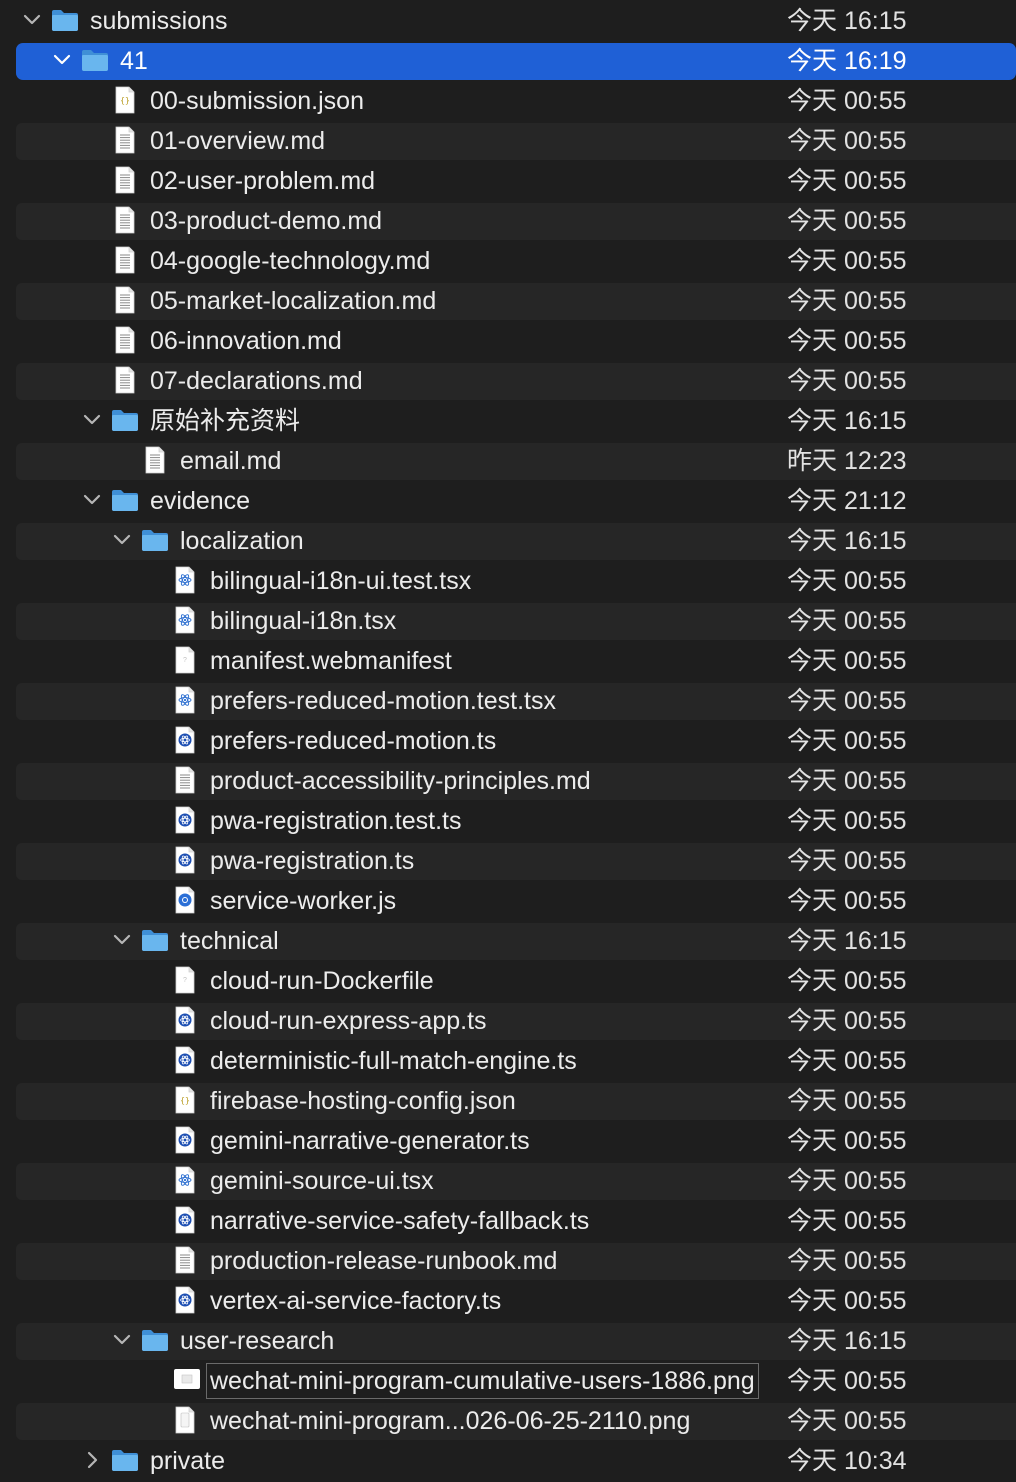  I want to click on item-name: 05-market-localization.md, so click(293, 301).